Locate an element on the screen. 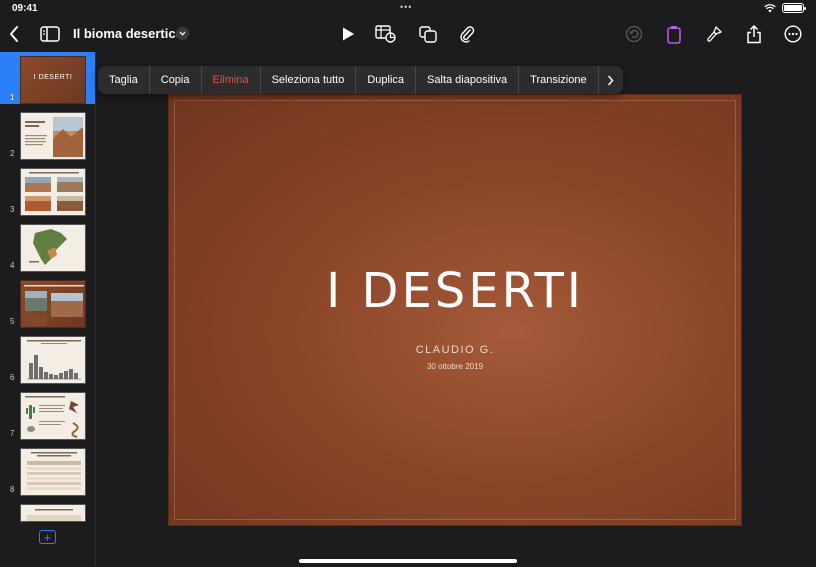 This screenshot has width=816, height=567. insert-shape-button is located at coordinates (428, 34).